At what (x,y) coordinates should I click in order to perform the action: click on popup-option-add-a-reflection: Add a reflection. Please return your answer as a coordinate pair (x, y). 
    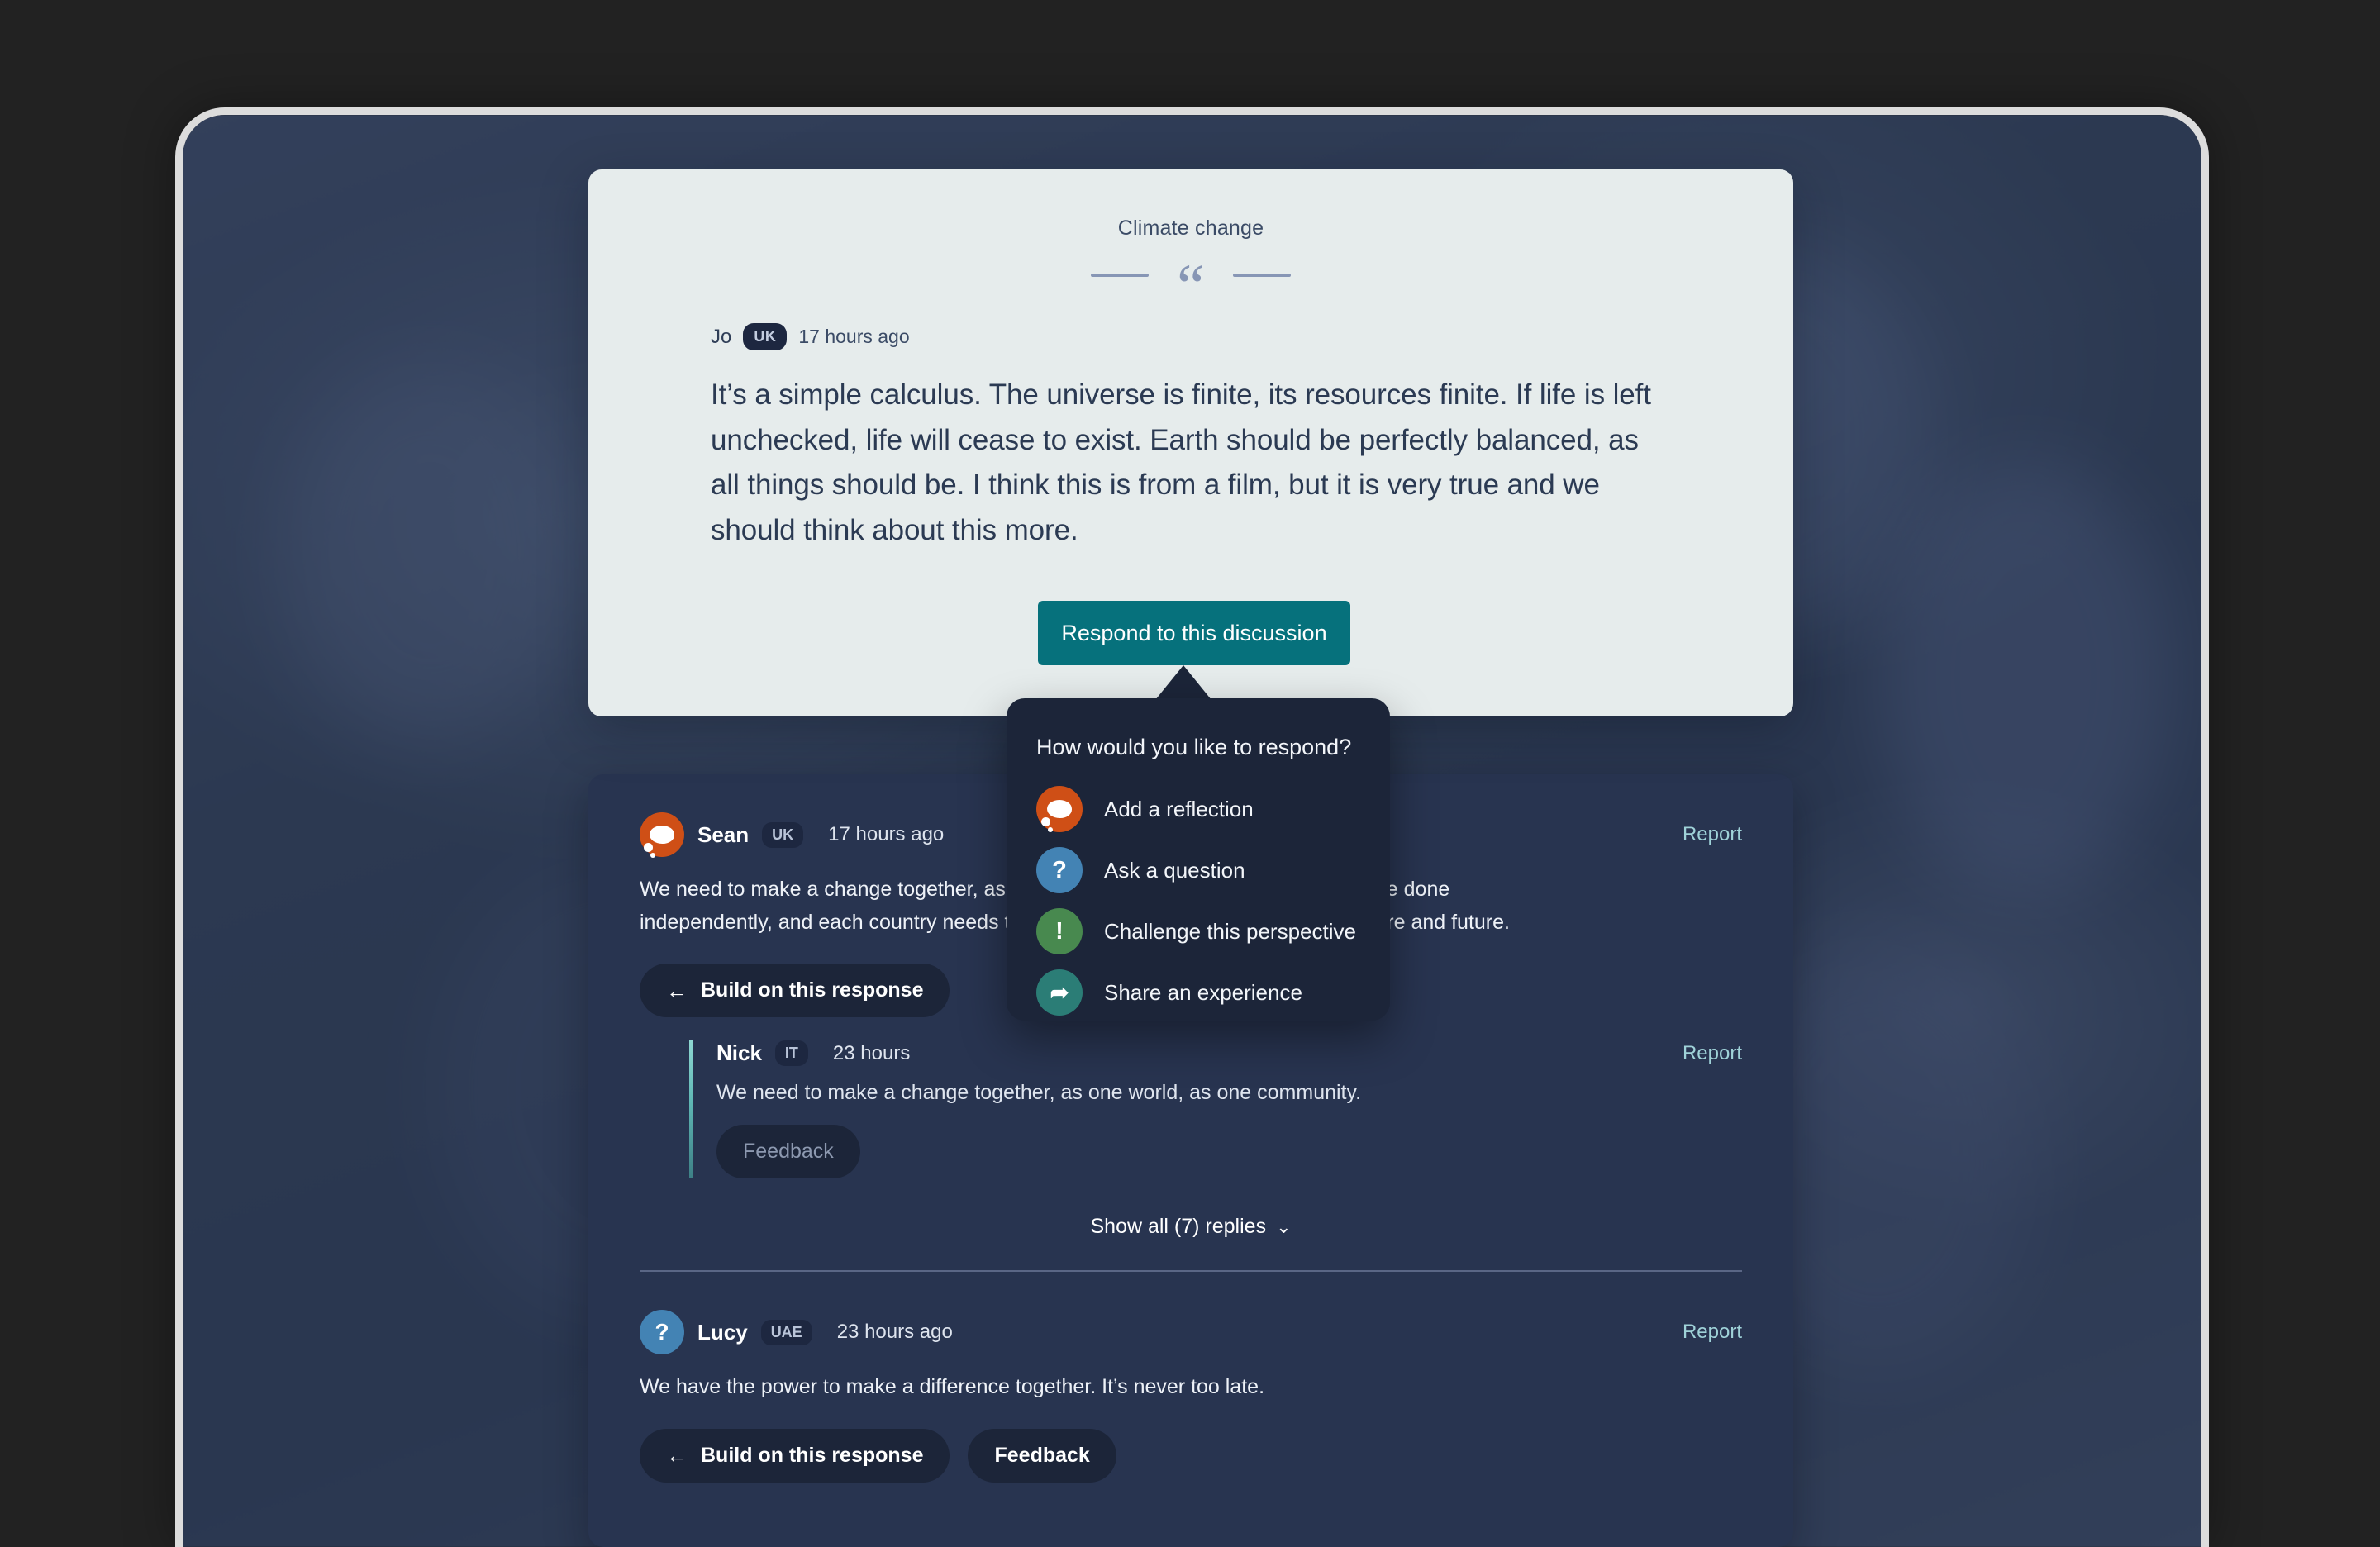
    Looking at the image, I should click on (1198, 809).